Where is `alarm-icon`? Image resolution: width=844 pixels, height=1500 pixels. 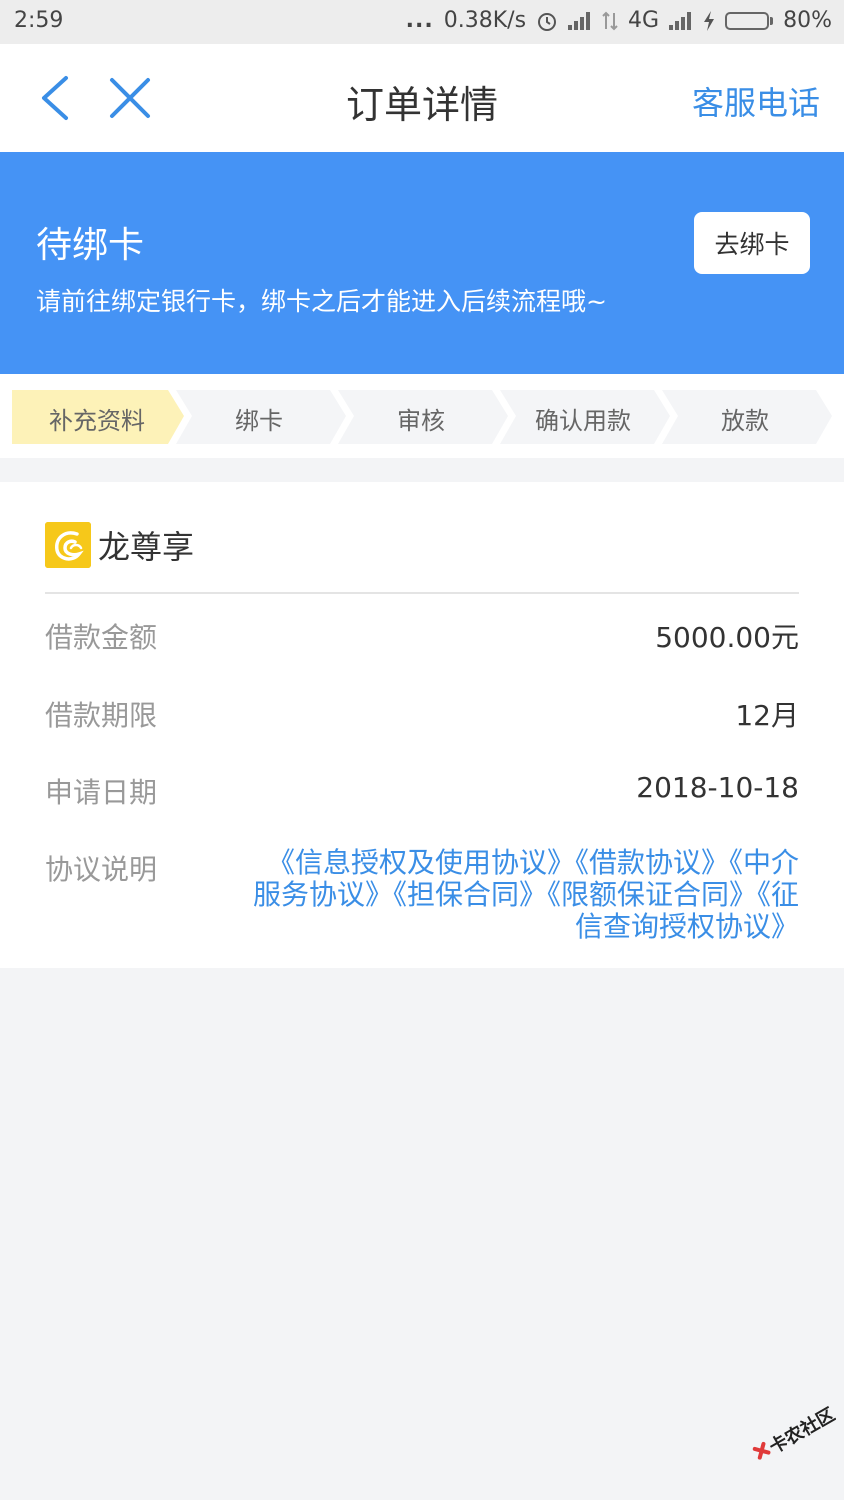 alarm-icon is located at coordinates (547, 21).